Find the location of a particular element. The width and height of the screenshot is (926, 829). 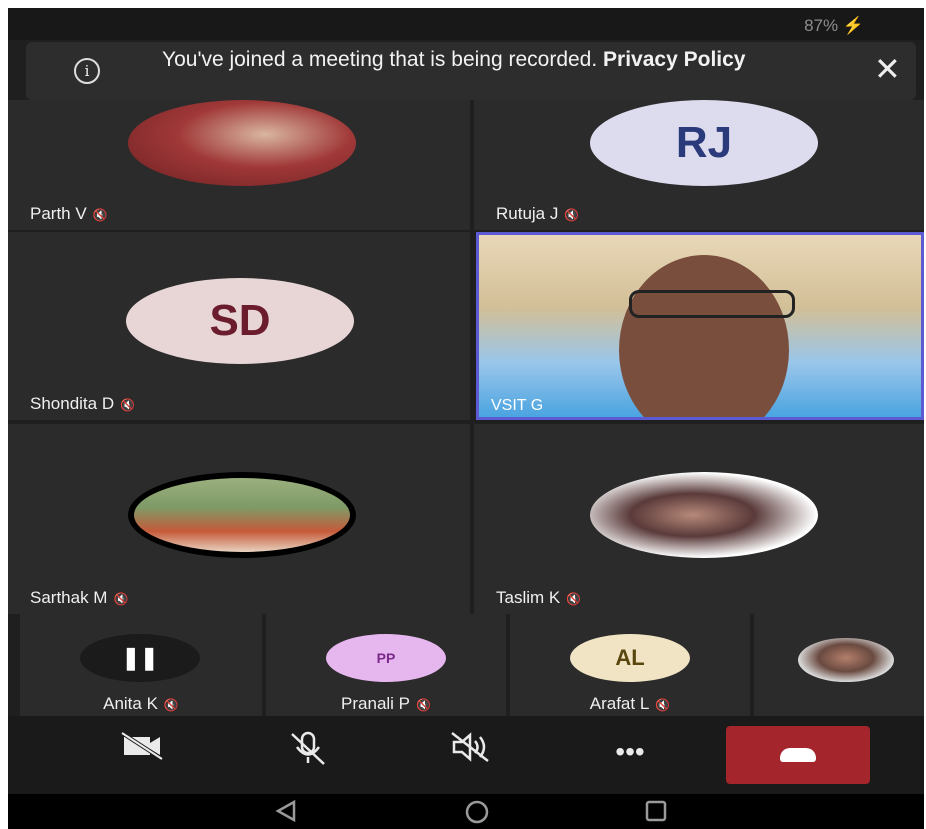

speaker-off-icon is located at coordinates (470, 752).